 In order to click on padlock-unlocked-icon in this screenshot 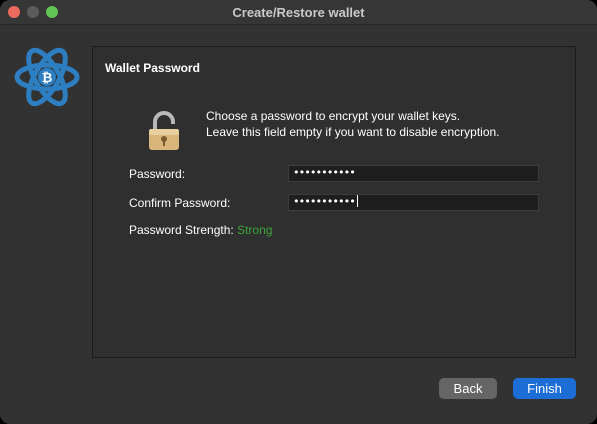, I will do `click(164, 130)`.